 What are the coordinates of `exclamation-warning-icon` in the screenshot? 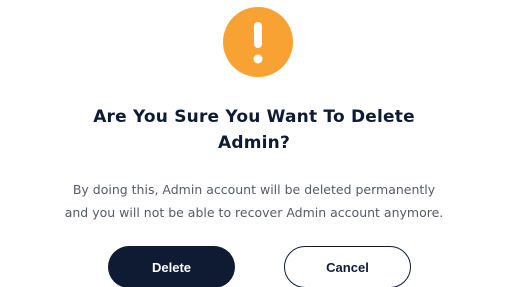 It's located at (258, 42).